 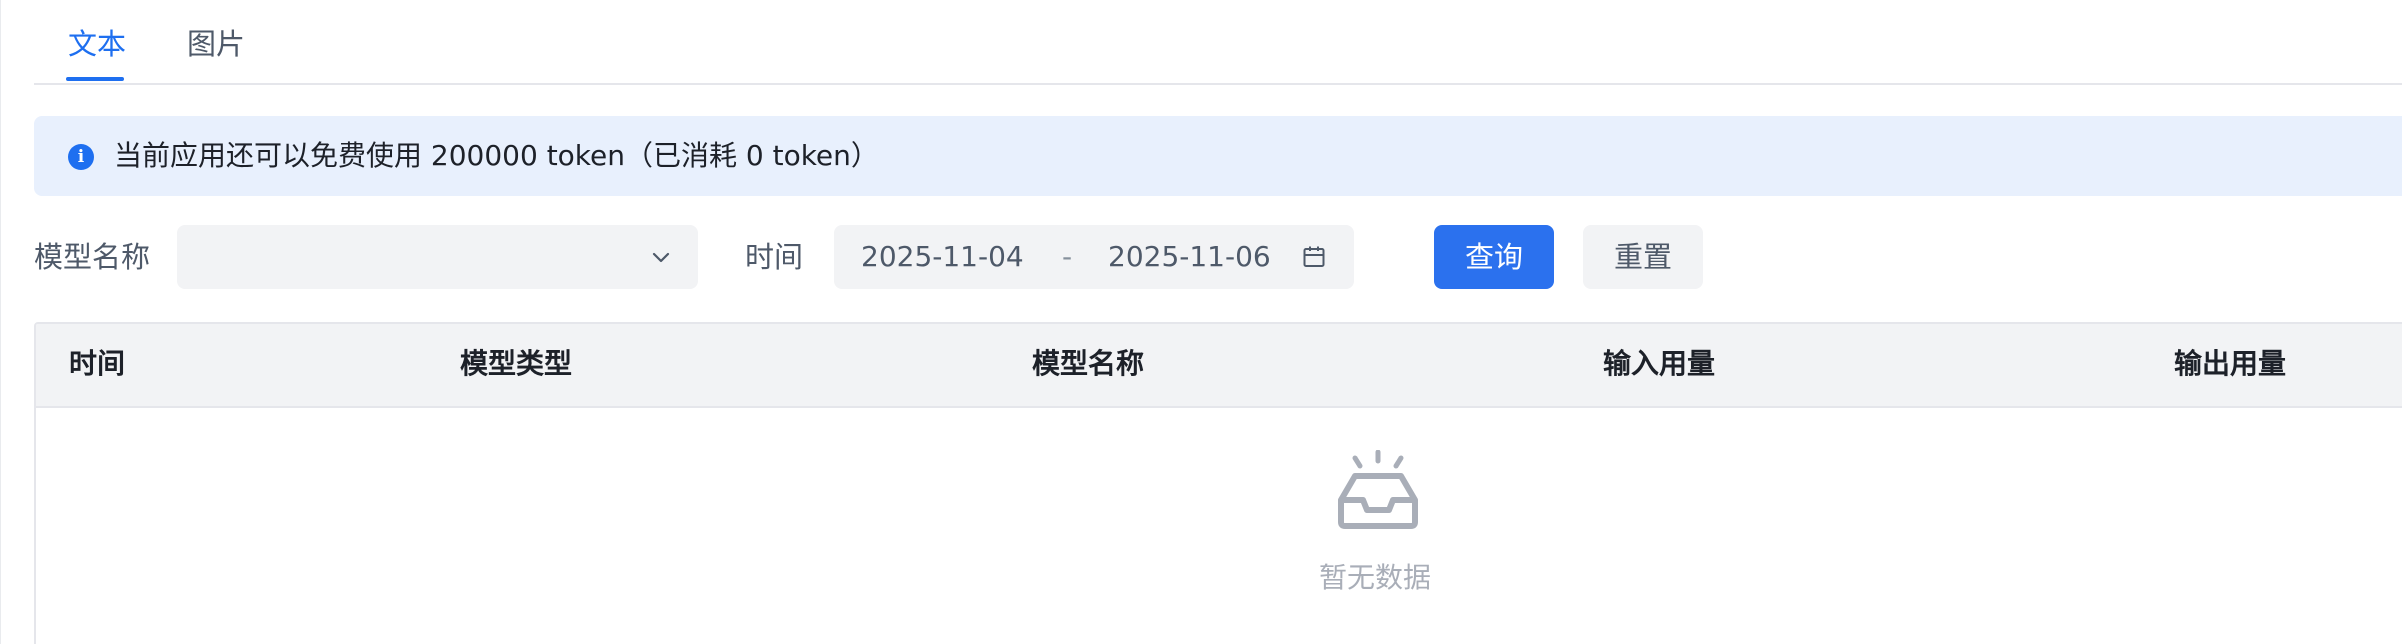 What do you see at coordinates (1218, 156) in the screenshot?
I see `free-quota-alert: i 当前应用还可以免费使用 200000 token（已消耗 0 token）` at bounding box center [1218, 156].